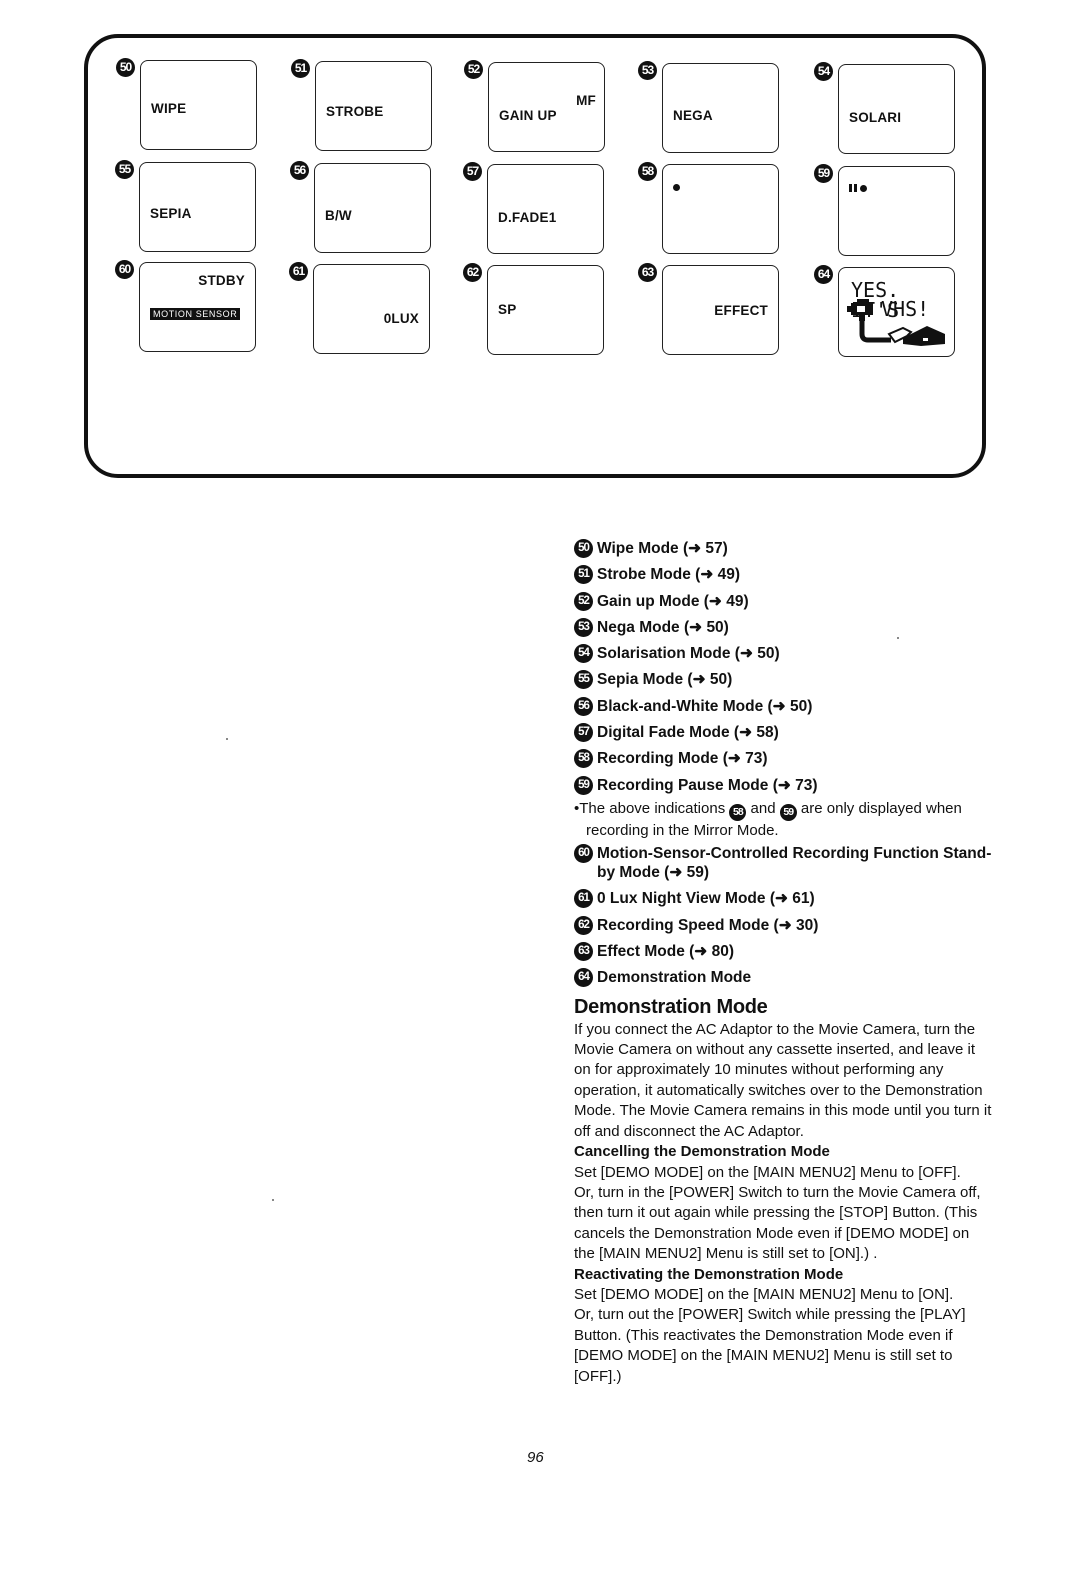 Image resolution: width=1080 pixels, height=1570 pixels. What do you see at coordinates (583, 627) in the screenshot?
I see `legend-number-badge: 53` at bounding box center [583, 627].